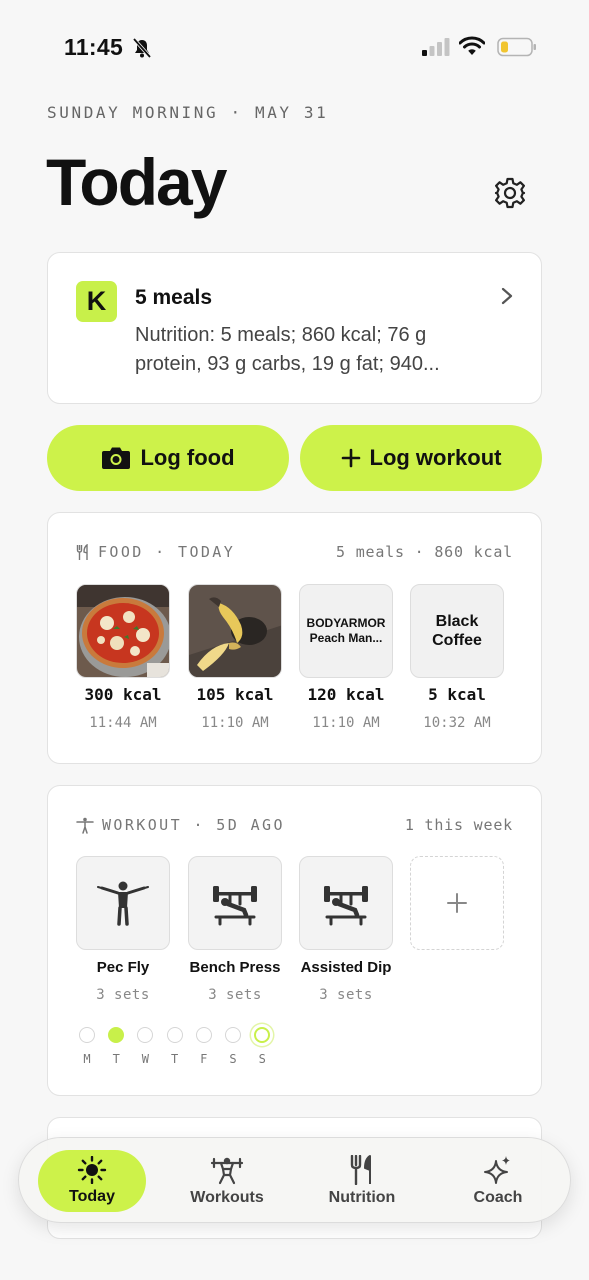  What do you see at coordinates (85, 825) in the screenshot?
I see `stretch-figure-icon` at bounding box center [85, 825].